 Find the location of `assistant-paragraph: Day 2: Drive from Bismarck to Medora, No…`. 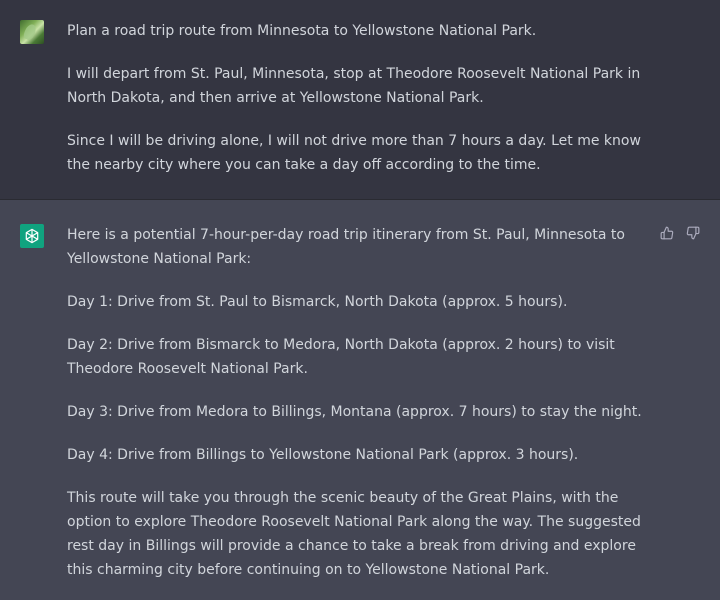

assistant-paragraph: Day 2: Drive from Bismarck to Medora, No… is located at coordinates (341, 357).